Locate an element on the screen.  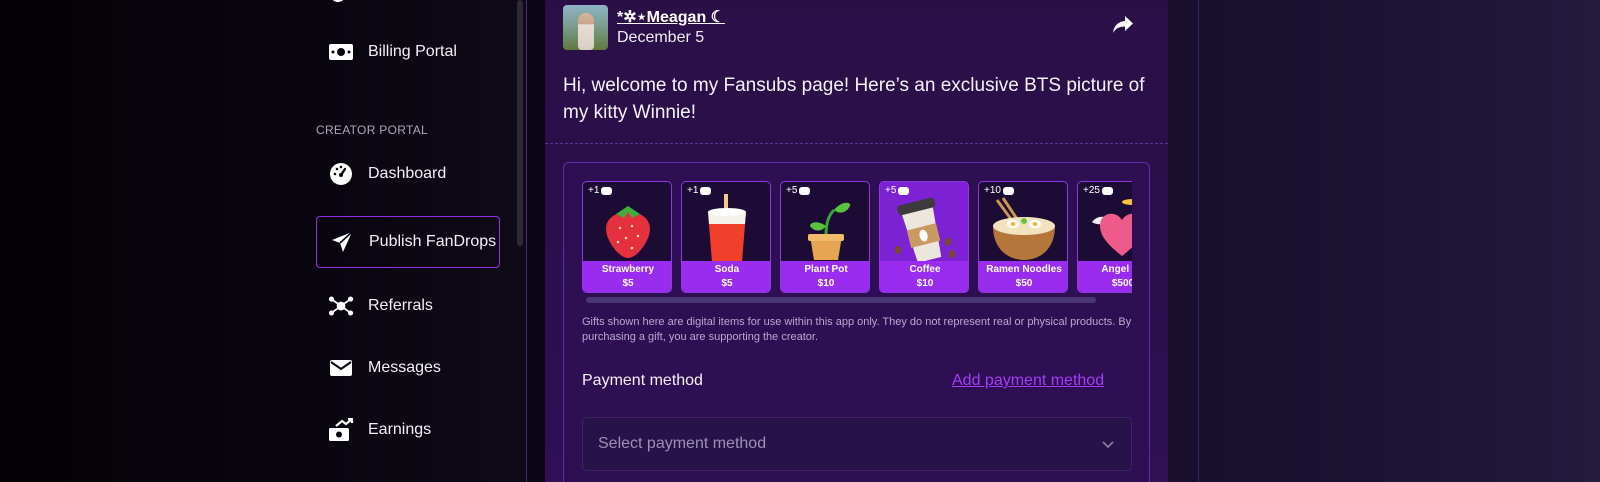
sidebar-item-billing-portal: Billing Portal is located at coordinates (408, 52).